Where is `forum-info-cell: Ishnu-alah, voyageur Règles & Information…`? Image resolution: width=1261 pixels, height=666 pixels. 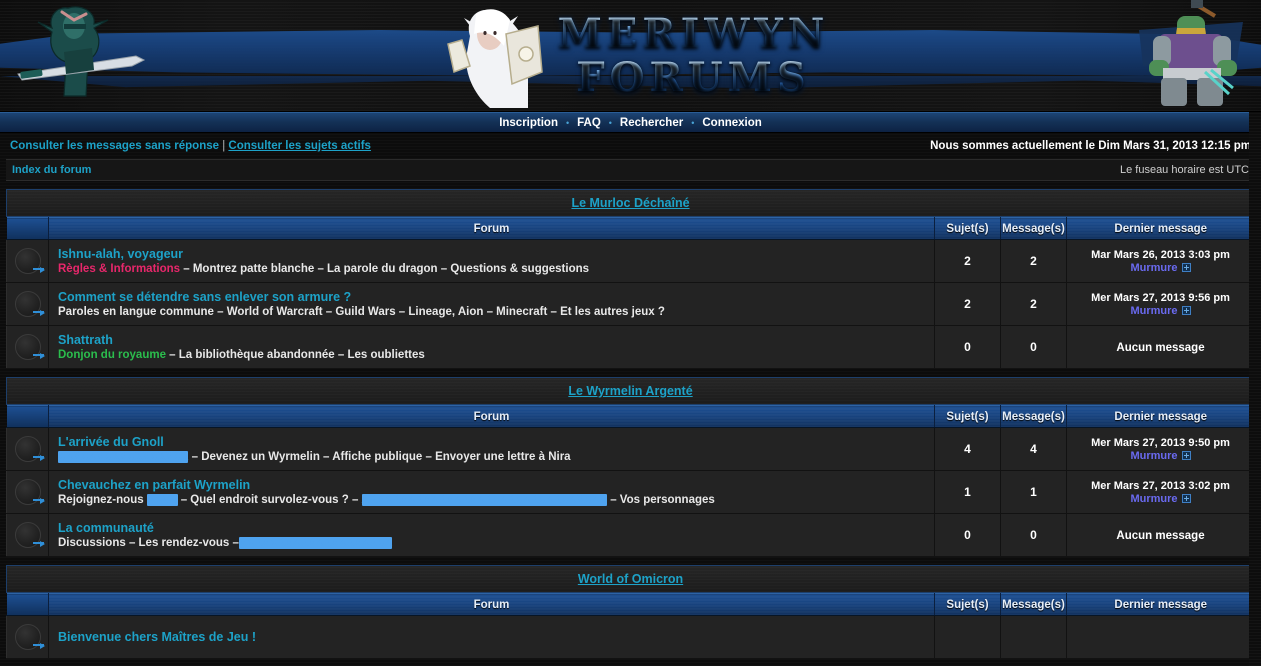
forum-info-cell: Ishnu-alah, voyageur Règles & Information… is located at coordinates (491, 261).